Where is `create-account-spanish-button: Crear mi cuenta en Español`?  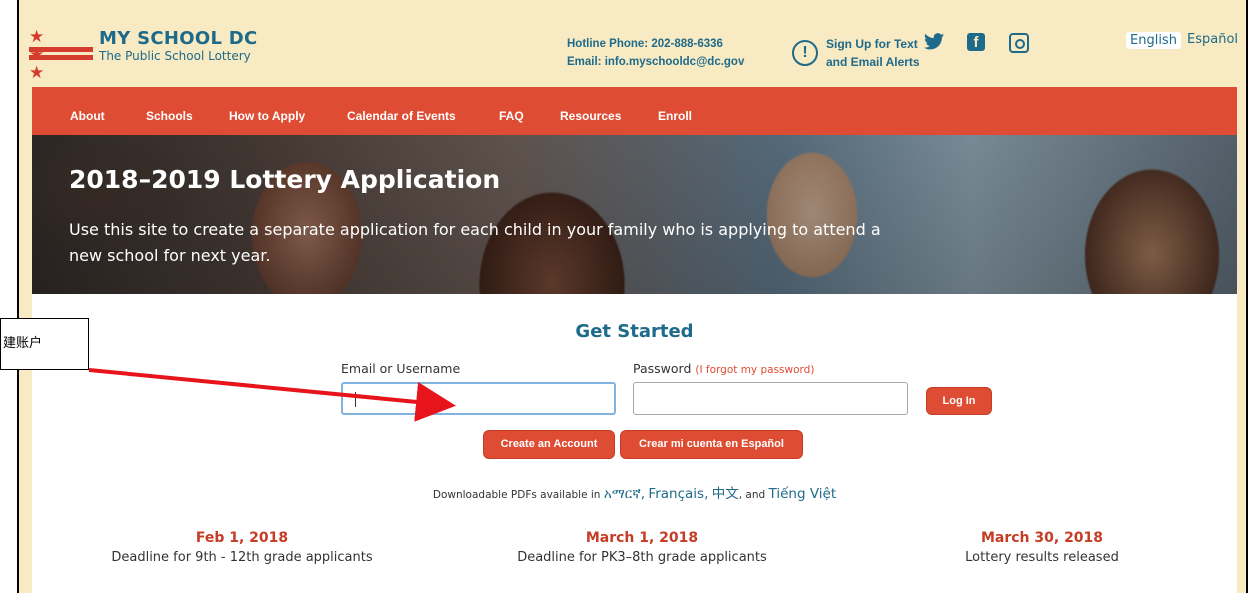
create-account-spanish-button: Crear mi cuenta en Español is located at coordinates (711, 444).